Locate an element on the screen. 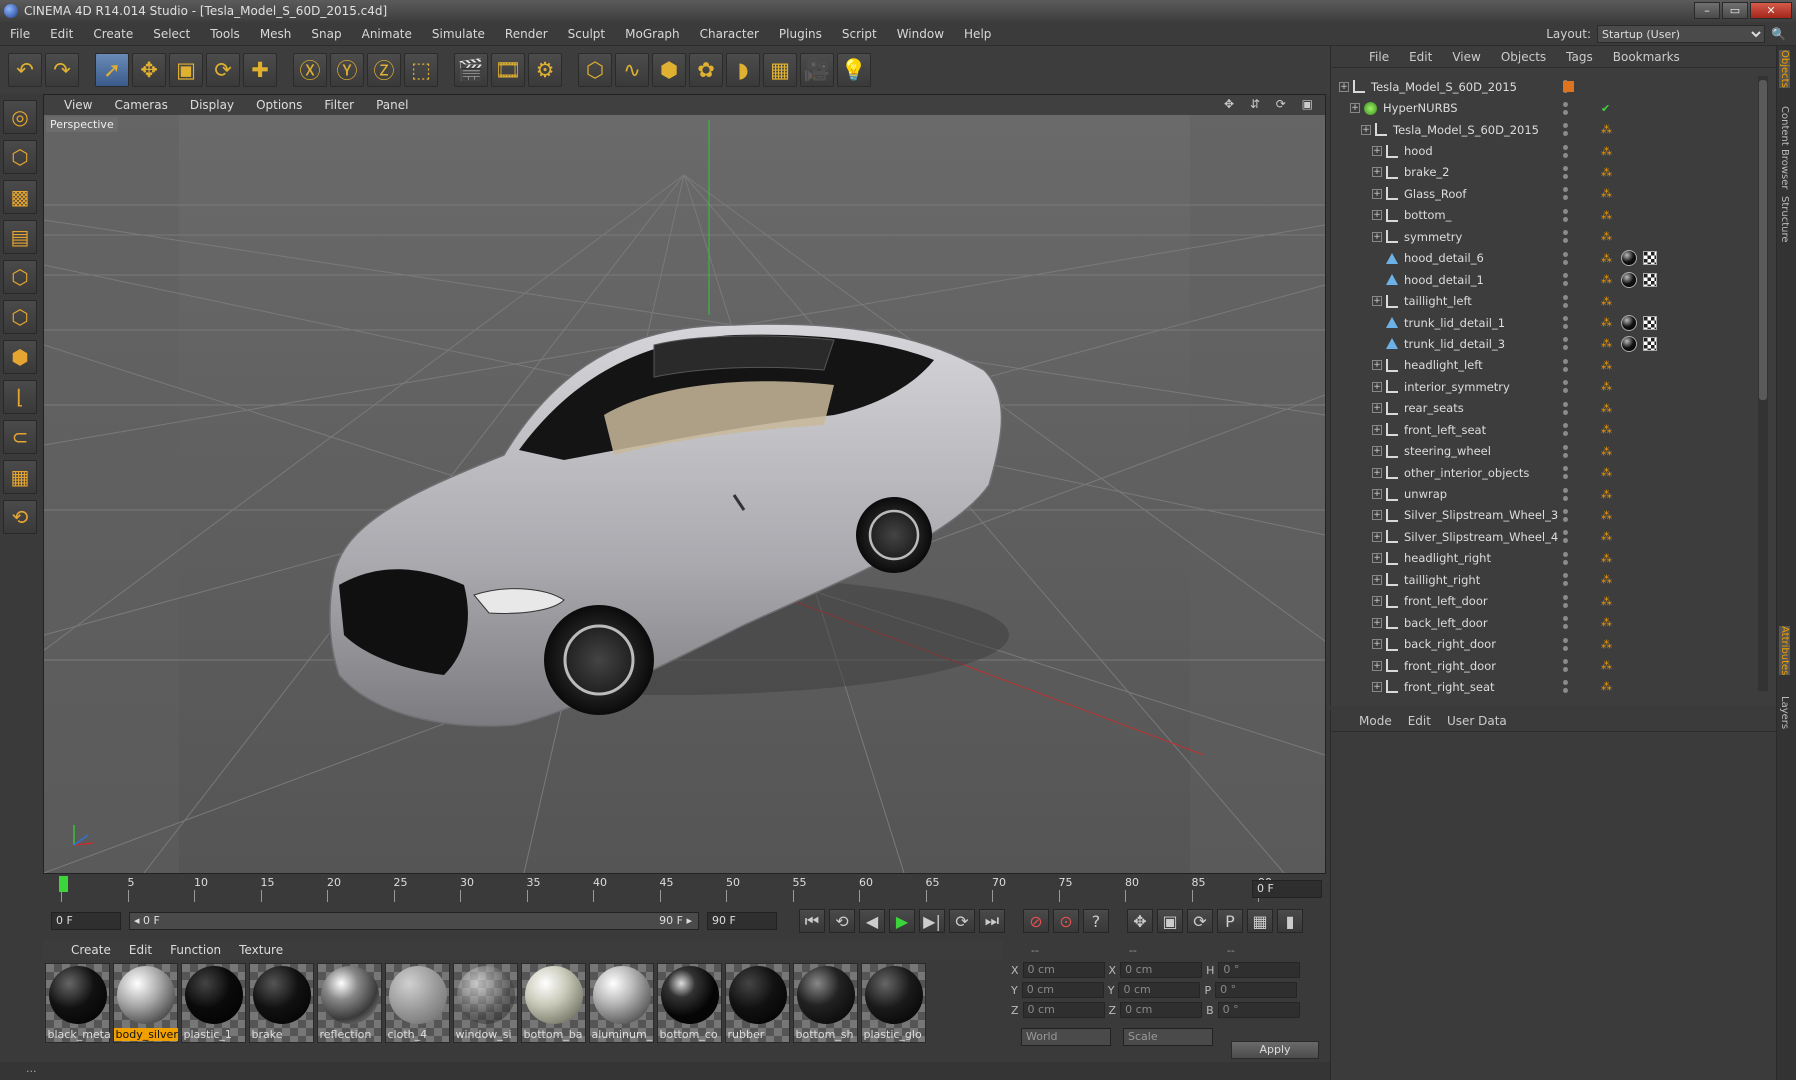 This screenshot has height=1080, width=1796. object-row: + front_left_seat ⁂ is located at coordinates (1546, 429).